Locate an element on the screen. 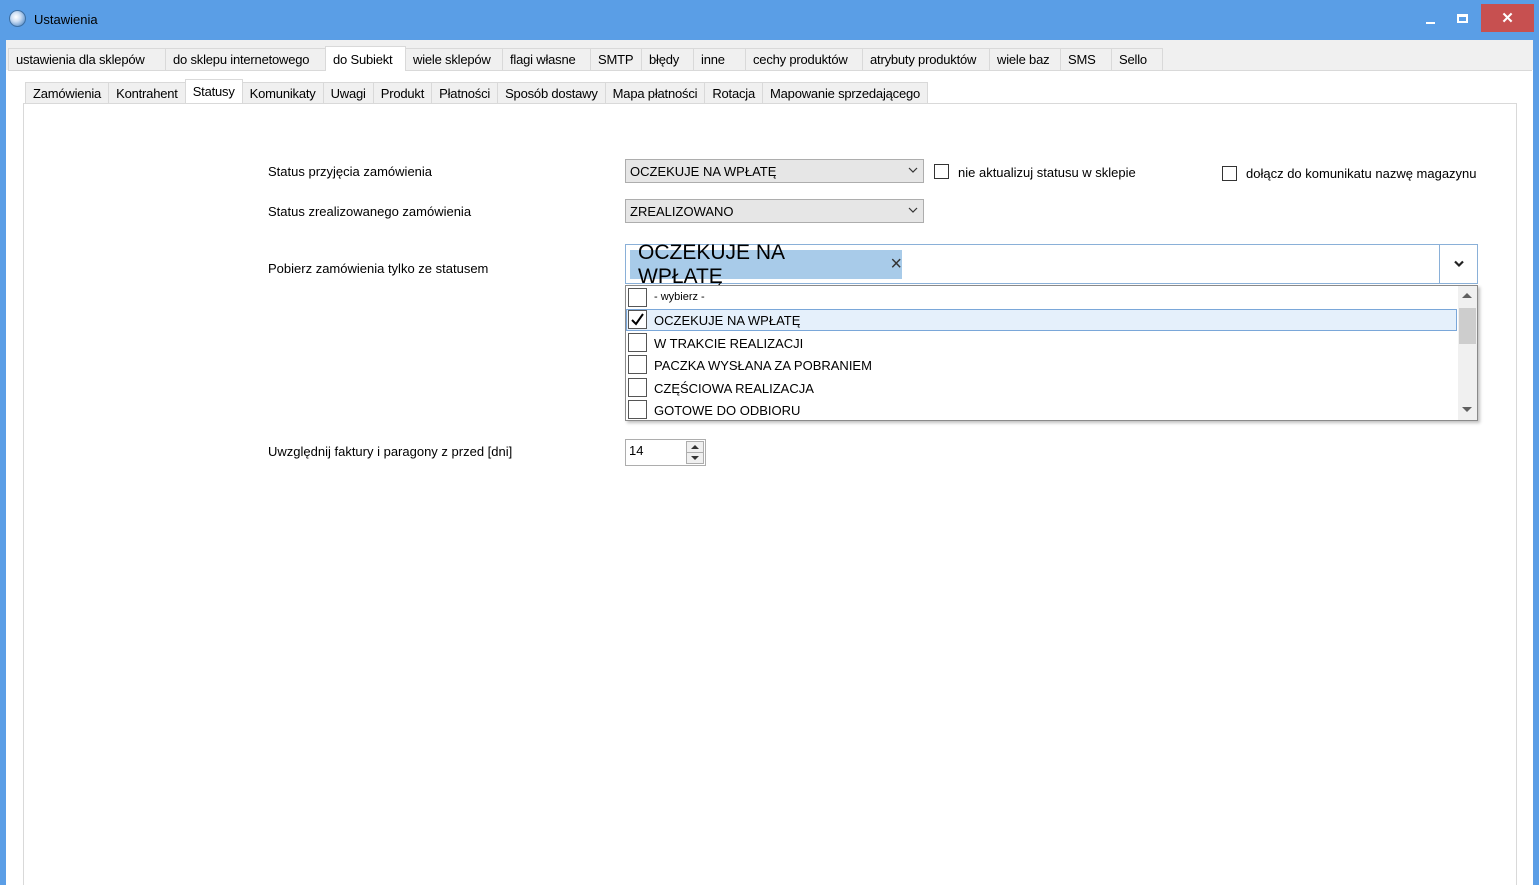 This screenshot has width=1539, height=885. settings-app-icon is located at coordinates (17, 18).